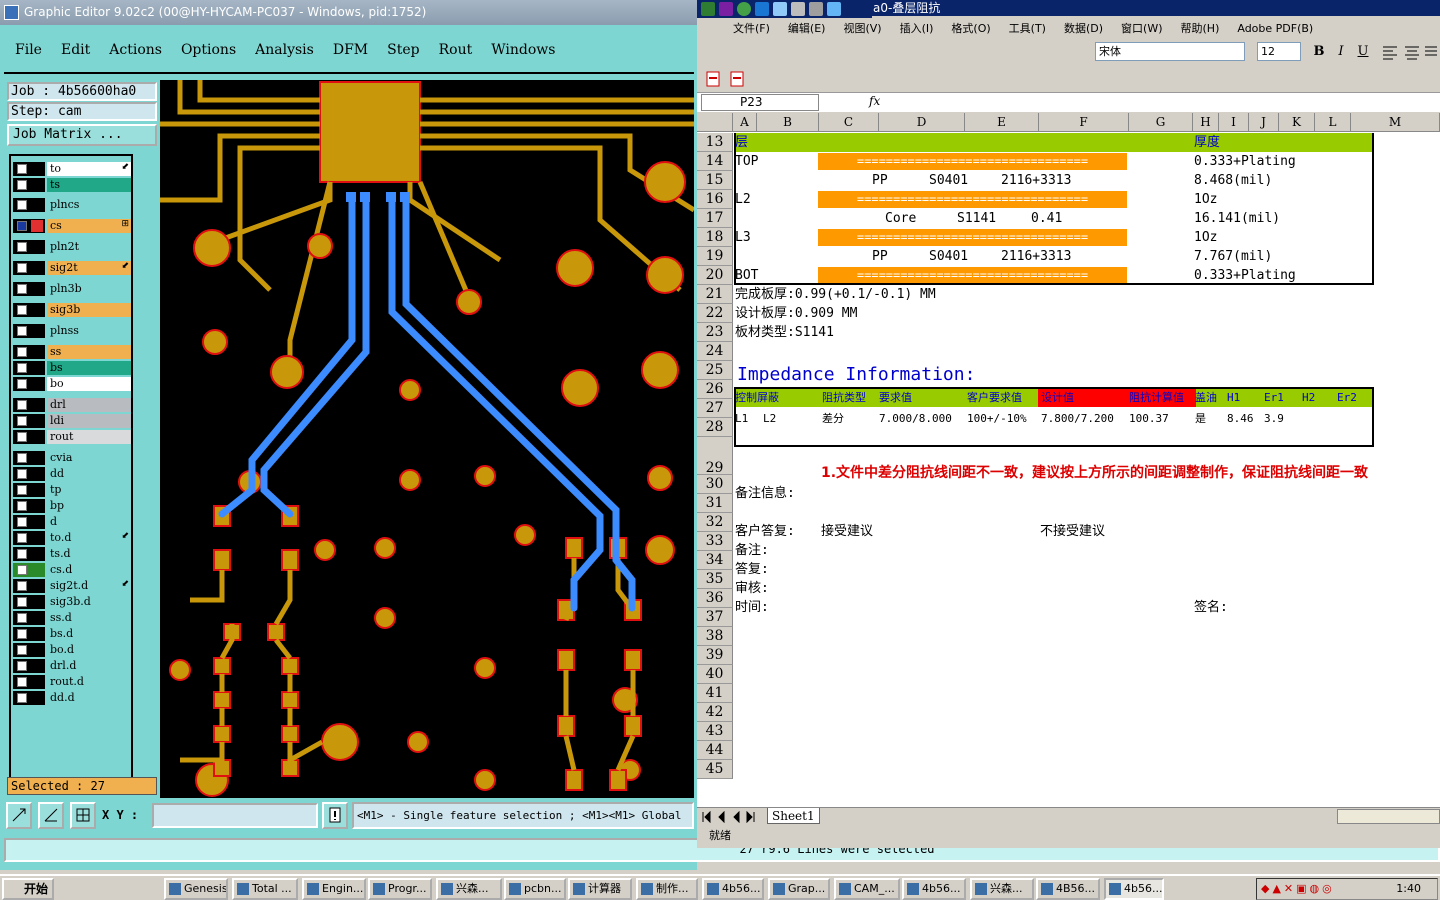 This screenshot has width=1440, height=900. I want to click on col-header-I: I, so click(1234, 122).